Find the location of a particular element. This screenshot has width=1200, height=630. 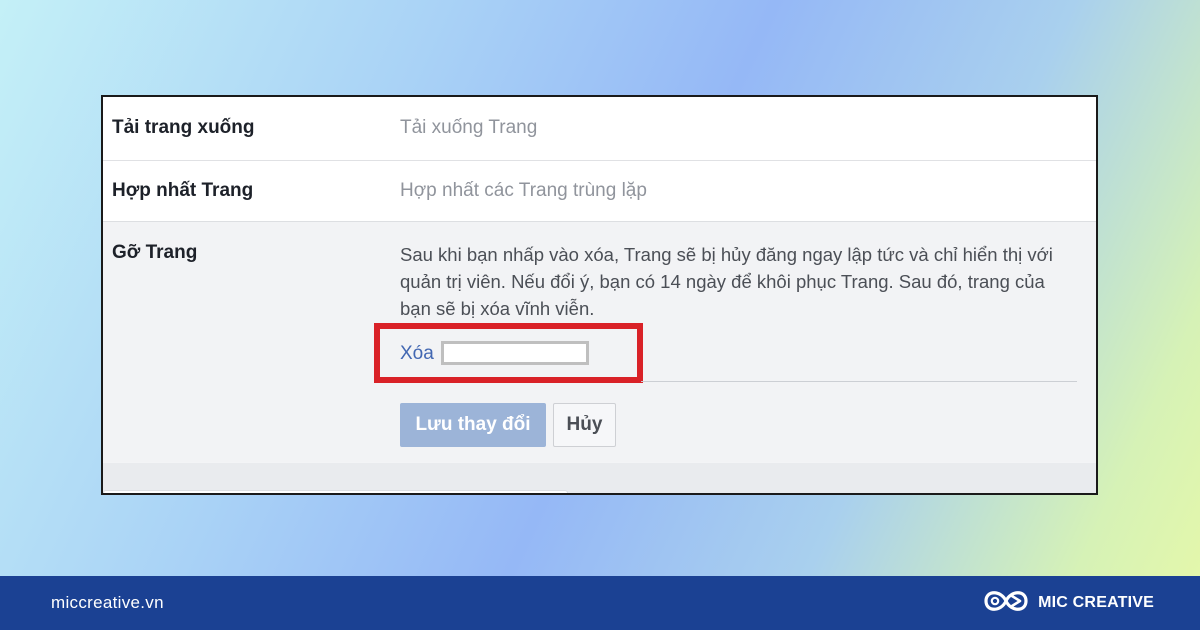

row-label: Hợp nhất Trang is located at coordinates (183, 190).